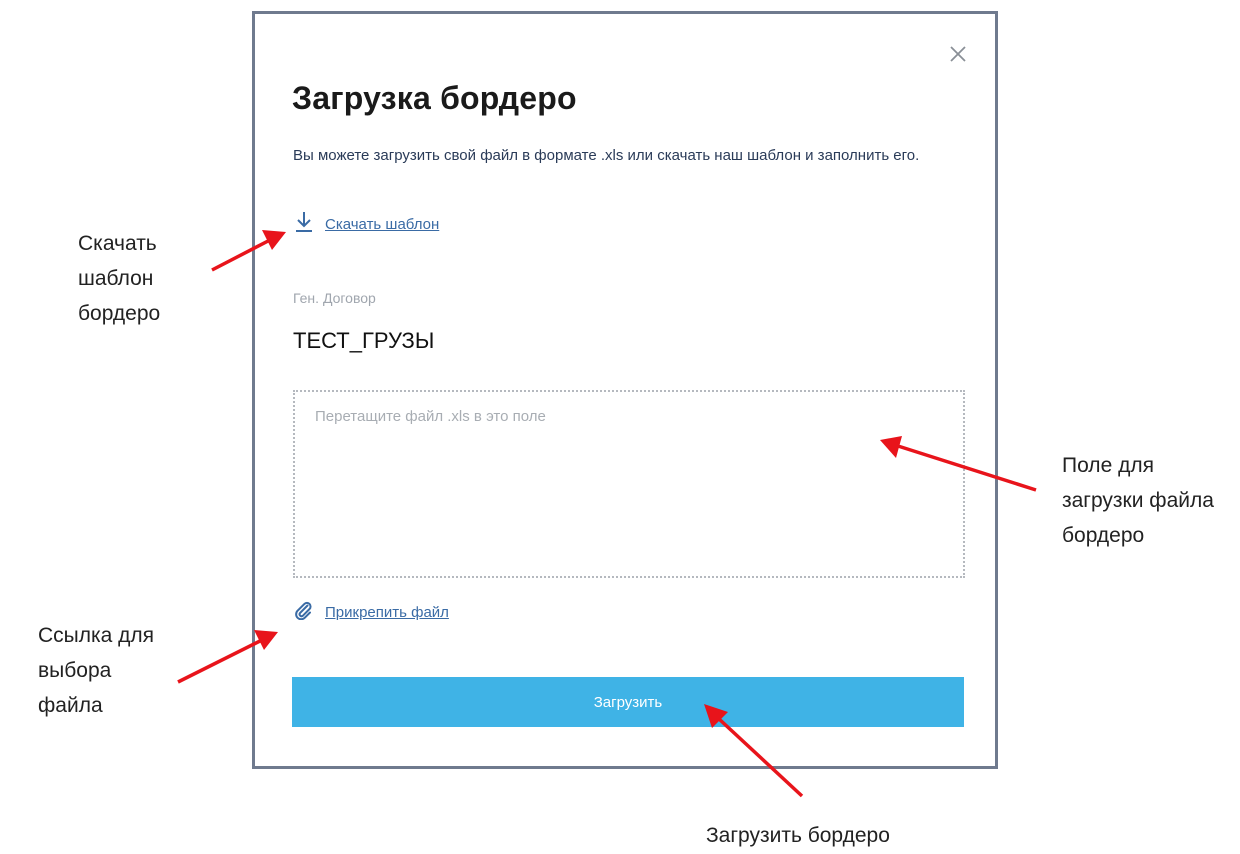 This screenshot has width=1240, height=854. Describe the element at coordinates (1108, 465) in the screenshot. I see `annotation-text: Поле для` at that location.